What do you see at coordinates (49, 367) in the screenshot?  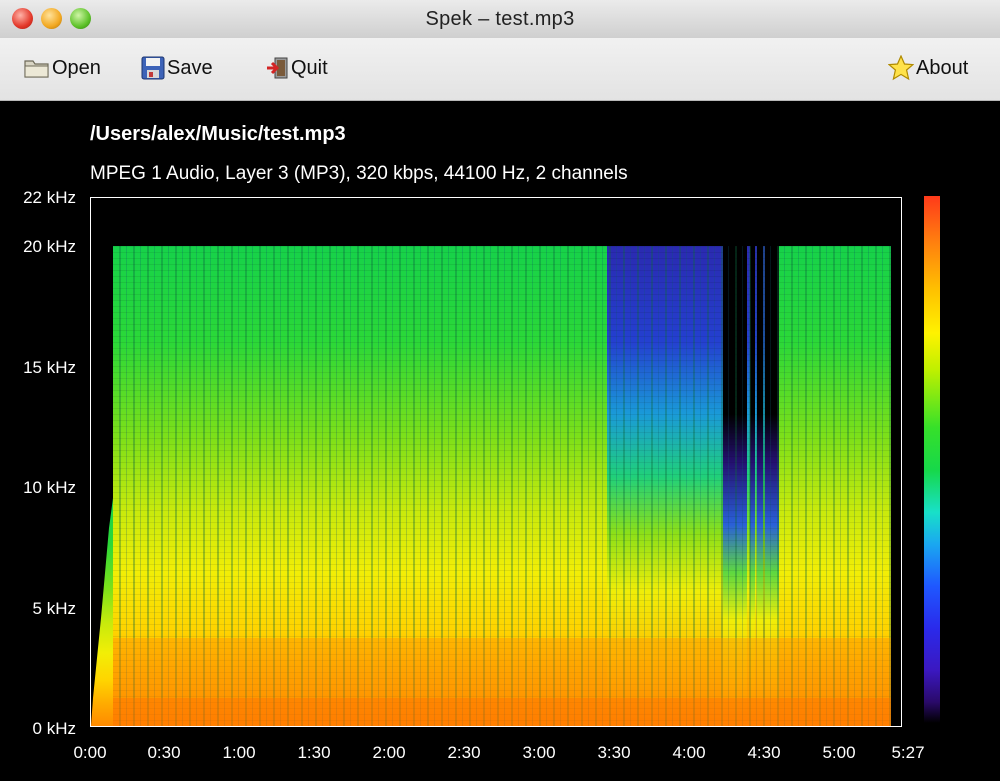 I see `y-tick-label: 15 kHz` at bounding box center [49, 367].